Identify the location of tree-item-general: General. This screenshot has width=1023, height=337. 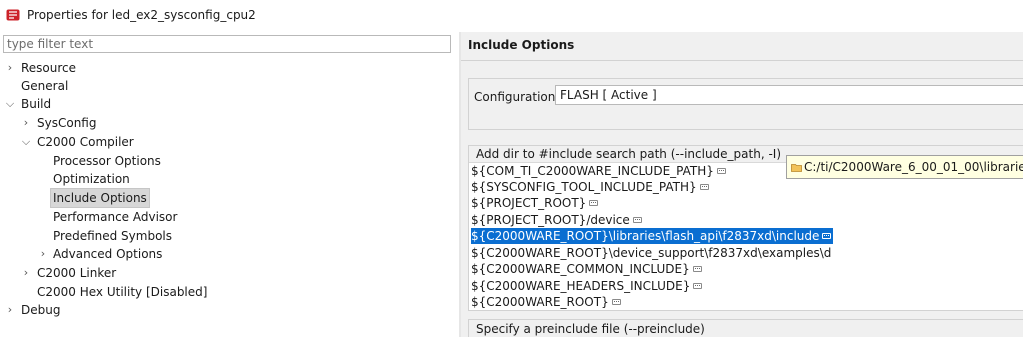
(229, 86).